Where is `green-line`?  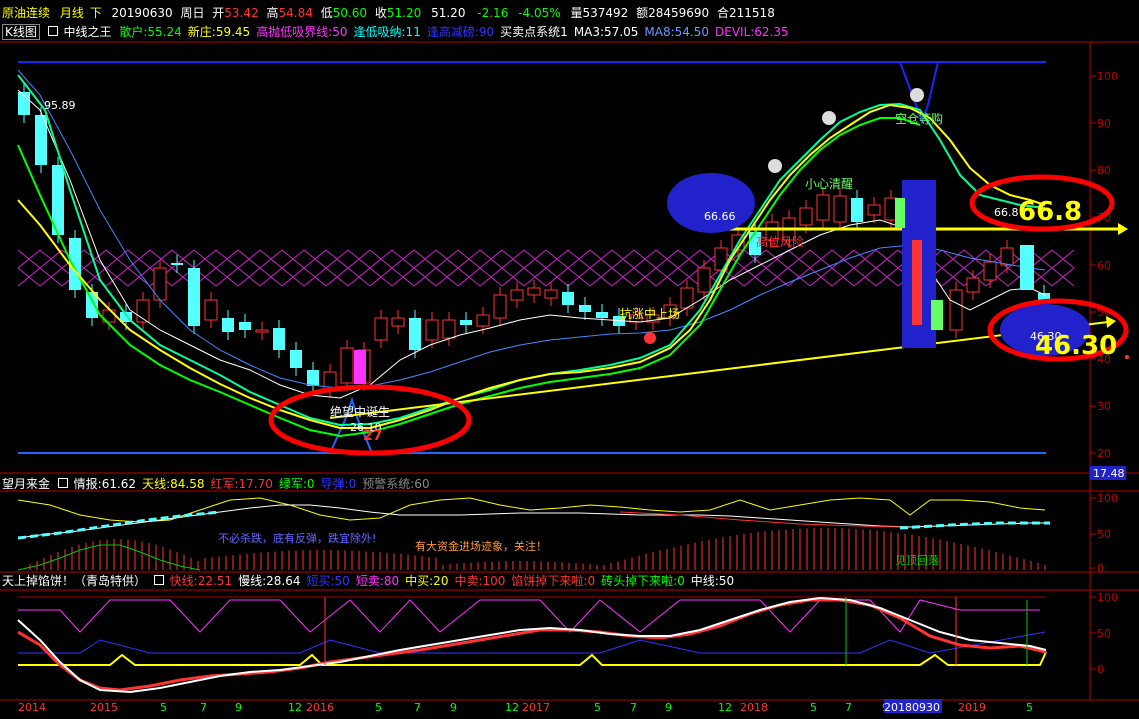 green-line is located at coordinates (109, 557).